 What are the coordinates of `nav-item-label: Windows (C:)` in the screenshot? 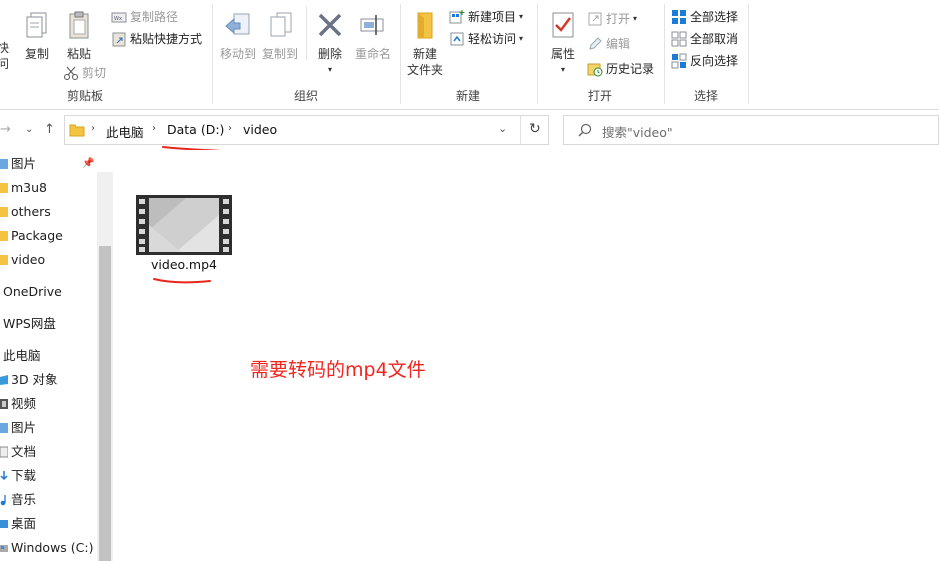 It's located at (52, 547).